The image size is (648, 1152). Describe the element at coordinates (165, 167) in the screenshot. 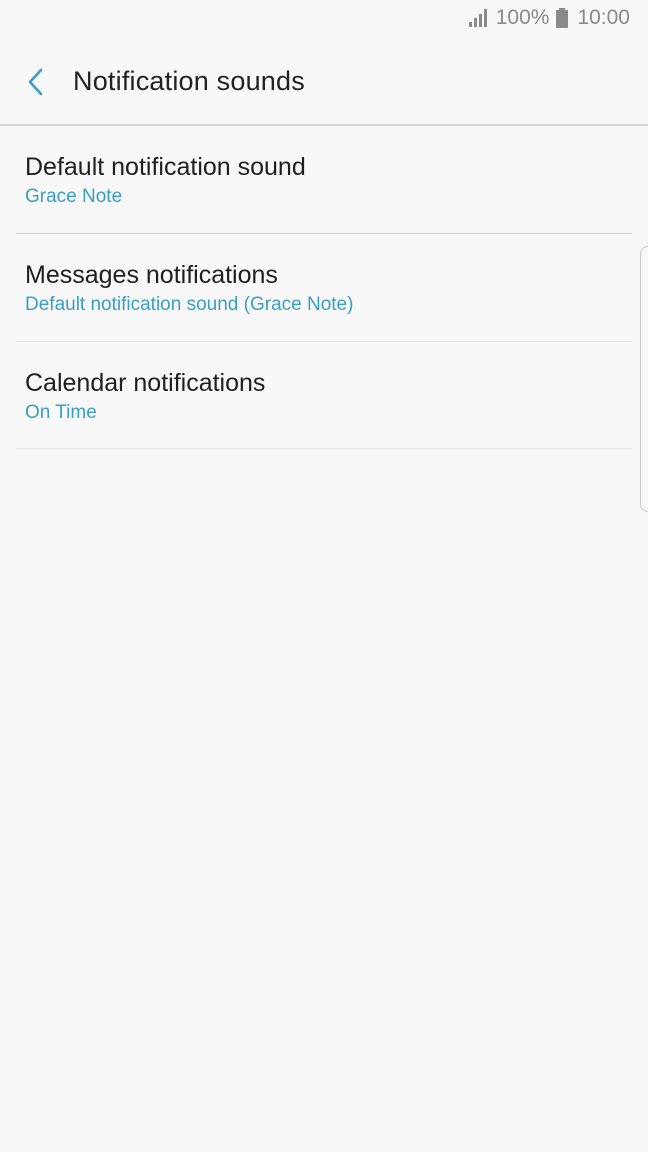

I see `list-item-title: Default notification sound` at that location.